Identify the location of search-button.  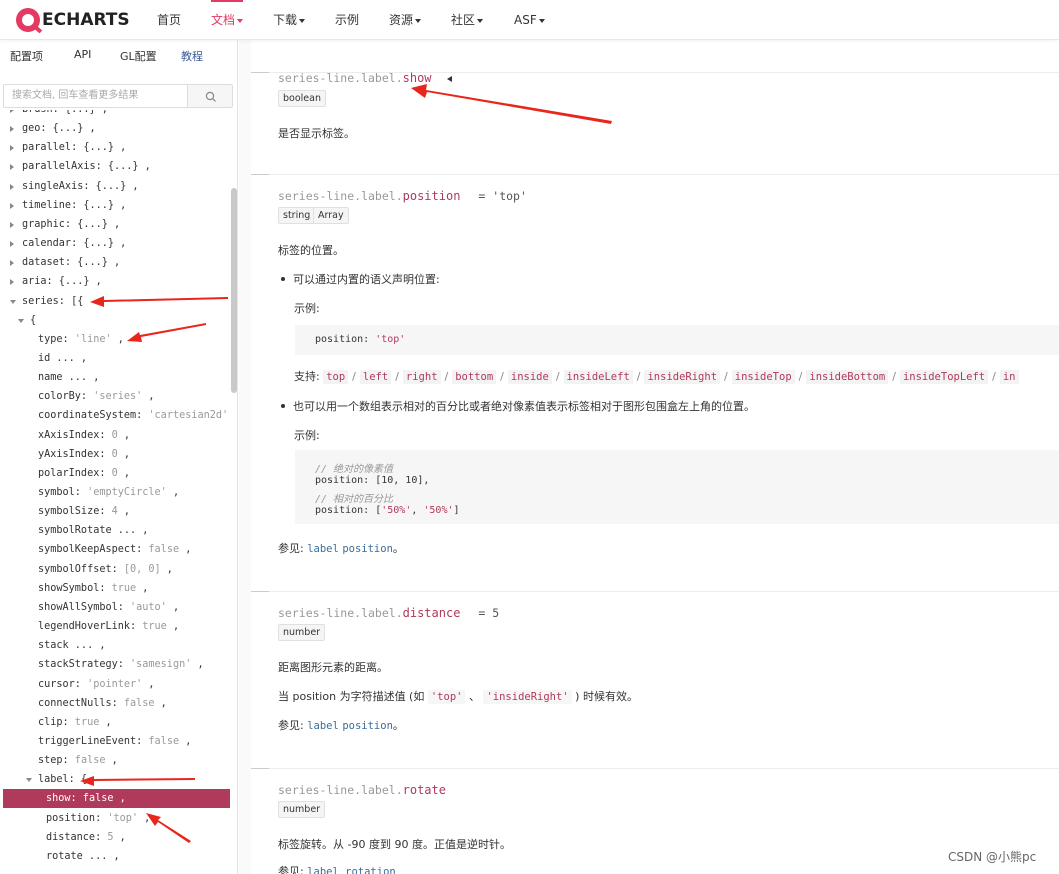
(210, 96).